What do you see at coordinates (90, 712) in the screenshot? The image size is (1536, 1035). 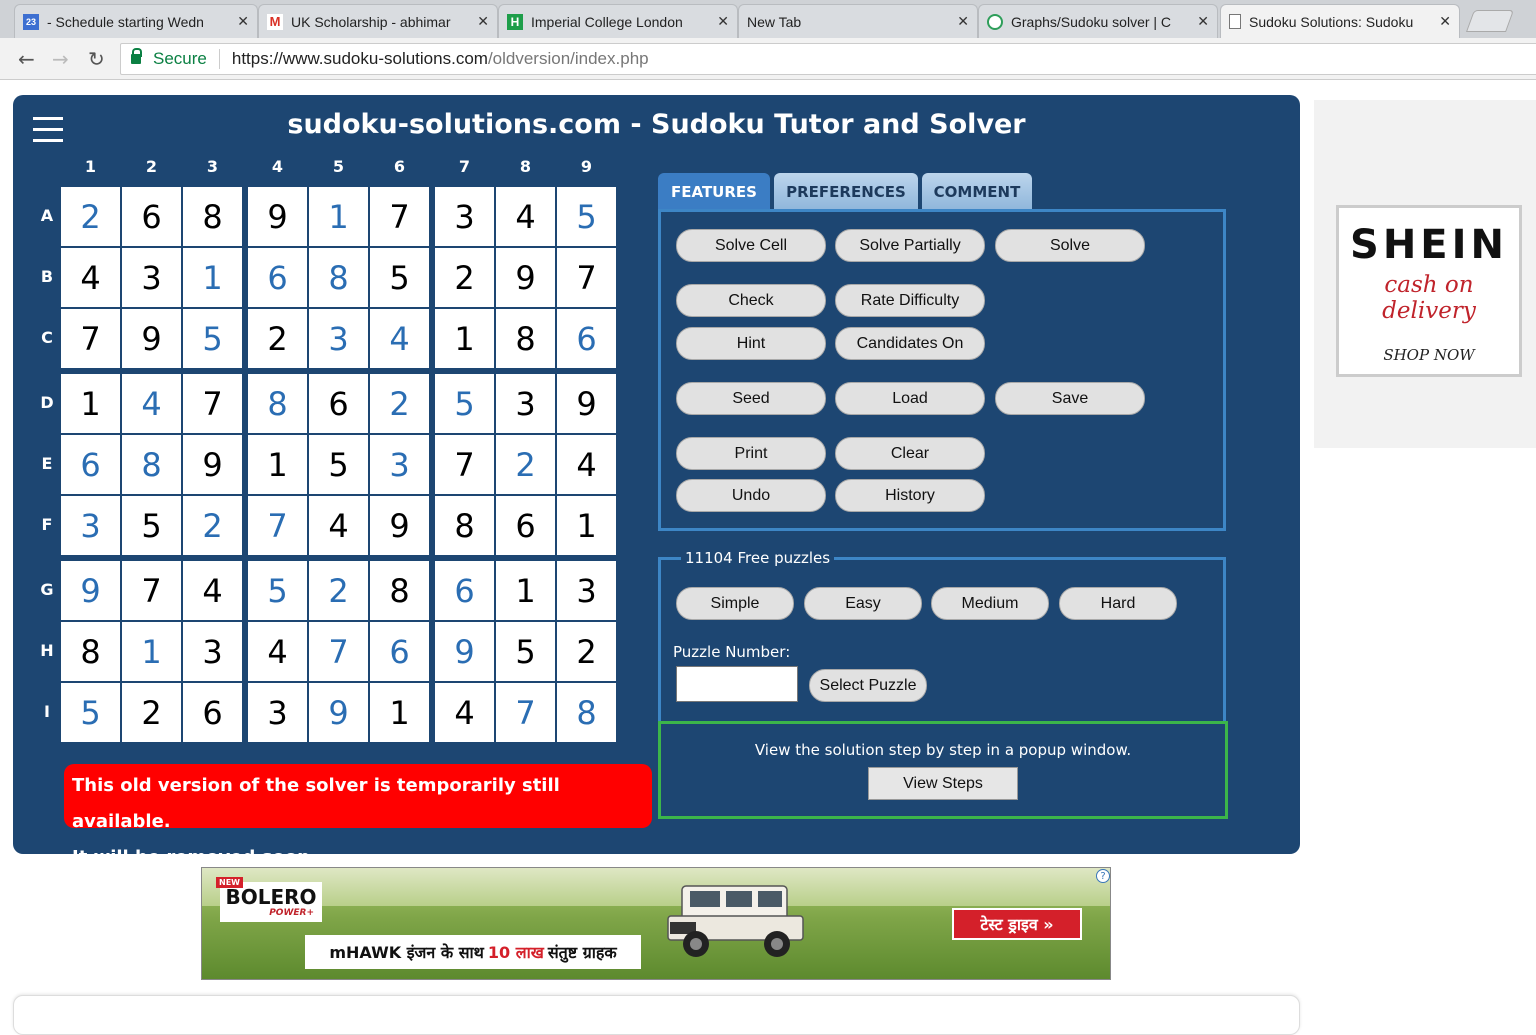 I see `sudoku-cell-I1: 5` at bounding box center [90, 712].